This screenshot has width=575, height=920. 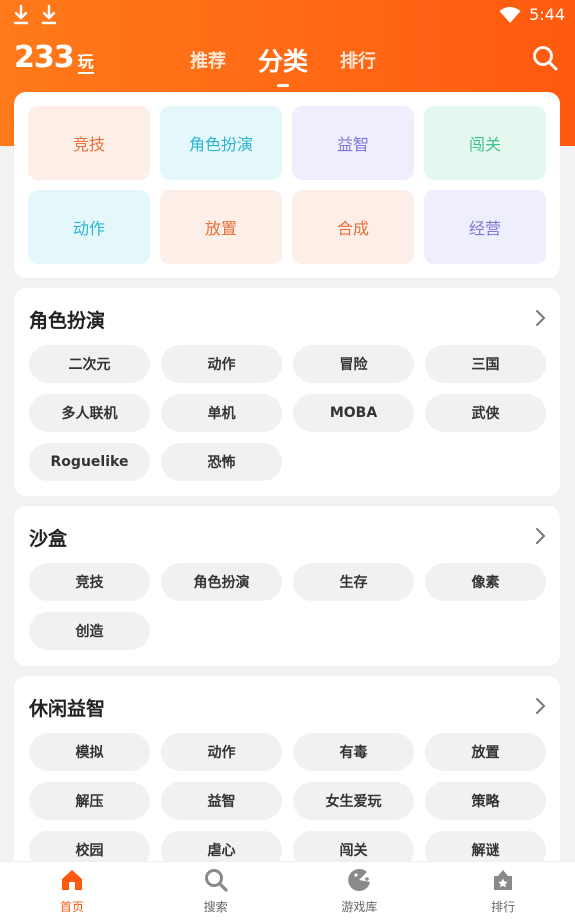 I want to click on home-icon, so click(x=72, y=882).